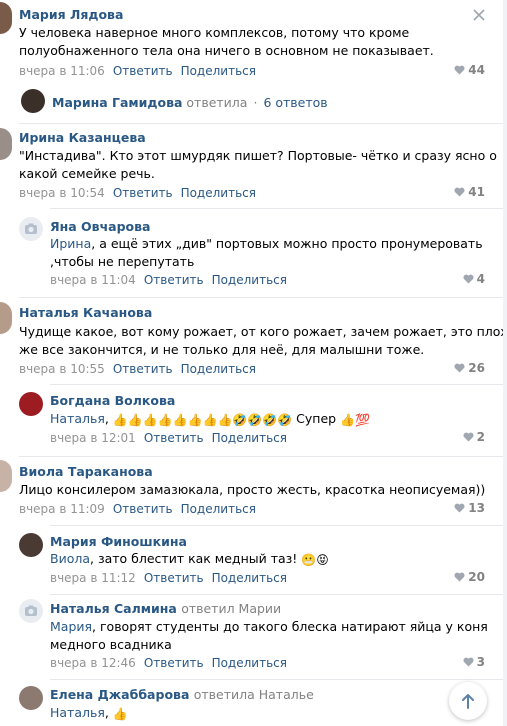  What do you see at coordinates (476, 70) in the screenshot?
I see `like-count: 44` at bounding box center [476, 70].